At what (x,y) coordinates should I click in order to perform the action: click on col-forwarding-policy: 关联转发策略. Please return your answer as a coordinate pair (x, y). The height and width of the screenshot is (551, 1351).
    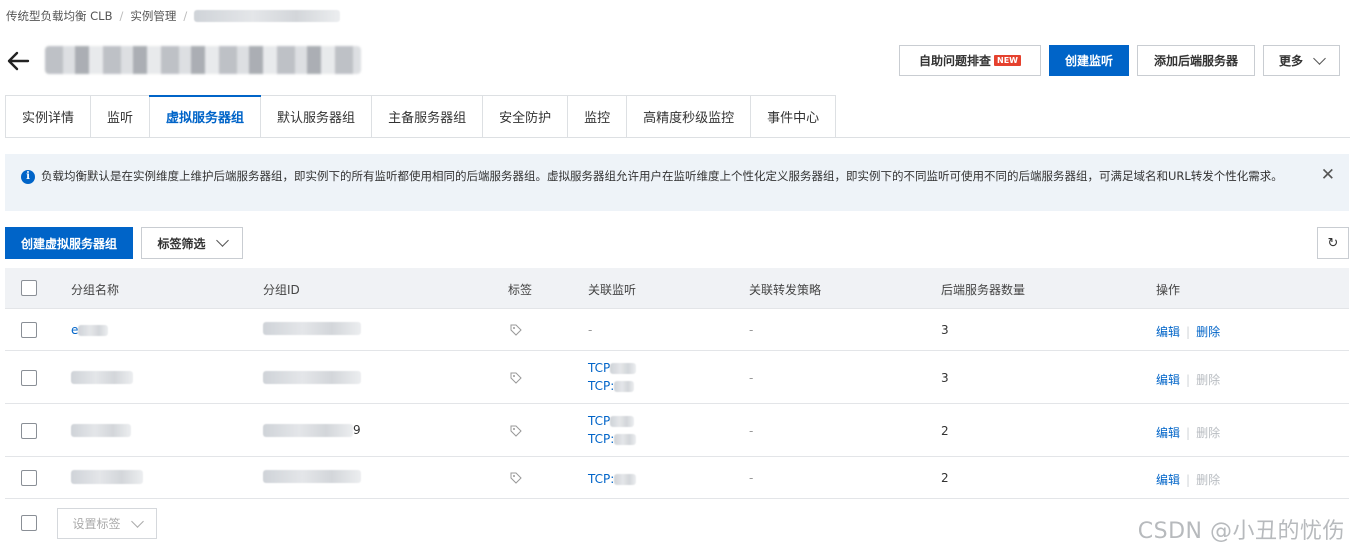
    Looking at the image, I should click on (785, 290).